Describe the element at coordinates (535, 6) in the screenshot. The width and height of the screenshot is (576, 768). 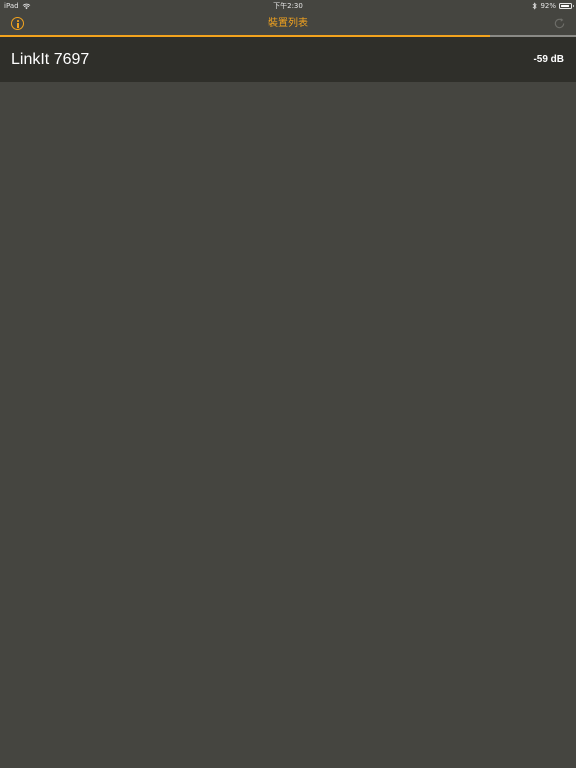
I see `bluetooth-icon` at that location.